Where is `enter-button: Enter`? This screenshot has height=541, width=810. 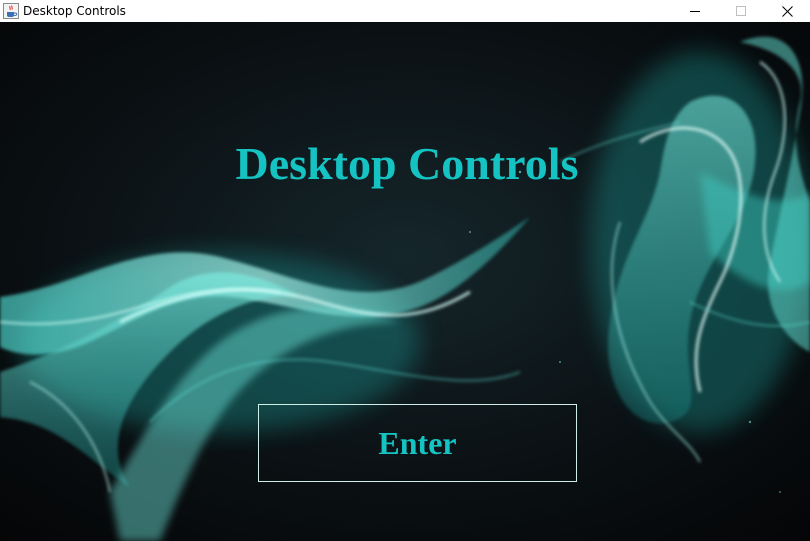
enter-button: Enter is located at coordinates (417, 443).